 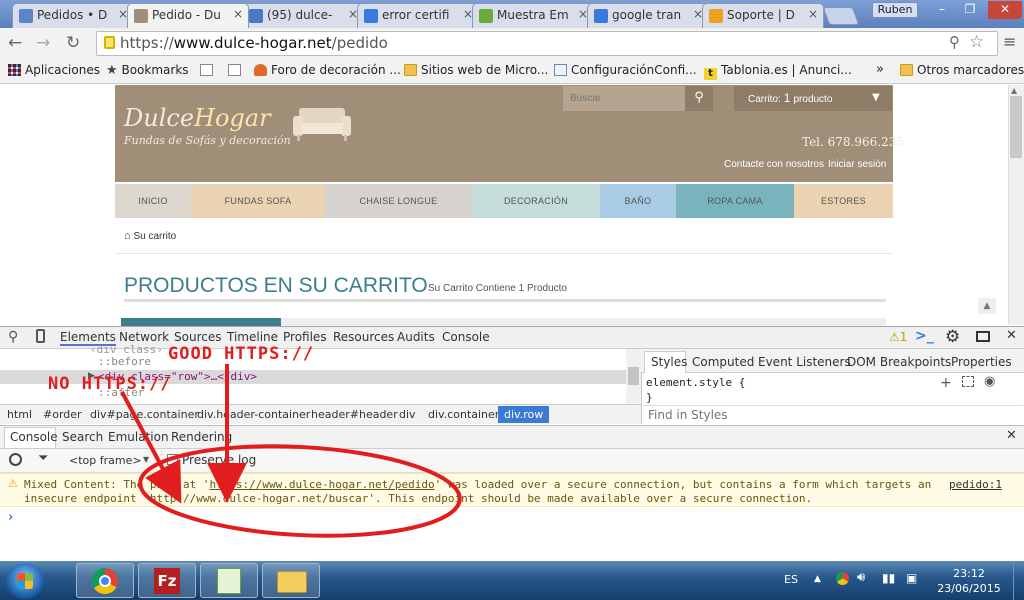 What do you see at coordinates (843, 201) in the screenshot?
I see `menu-item: ESTORES` at bounding box center [843, 201].